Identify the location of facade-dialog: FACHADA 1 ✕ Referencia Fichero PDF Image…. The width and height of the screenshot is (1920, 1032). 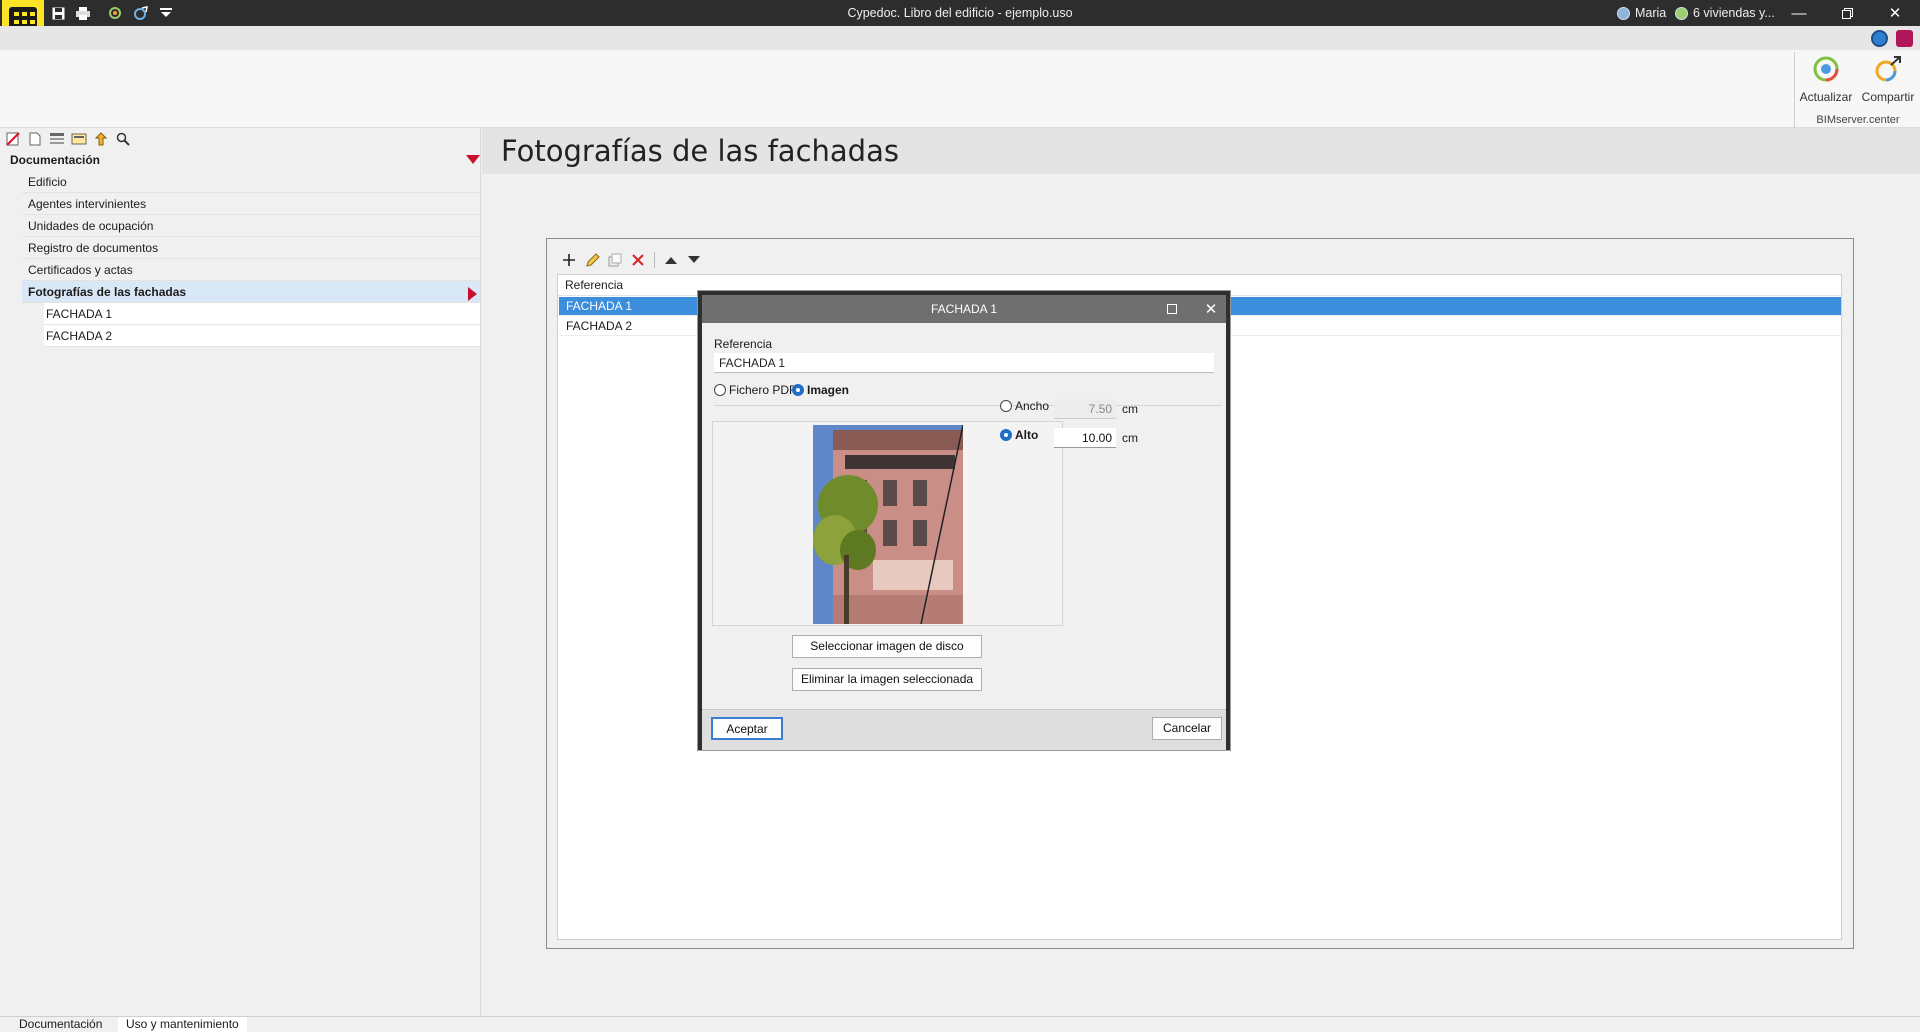
(964, 520).